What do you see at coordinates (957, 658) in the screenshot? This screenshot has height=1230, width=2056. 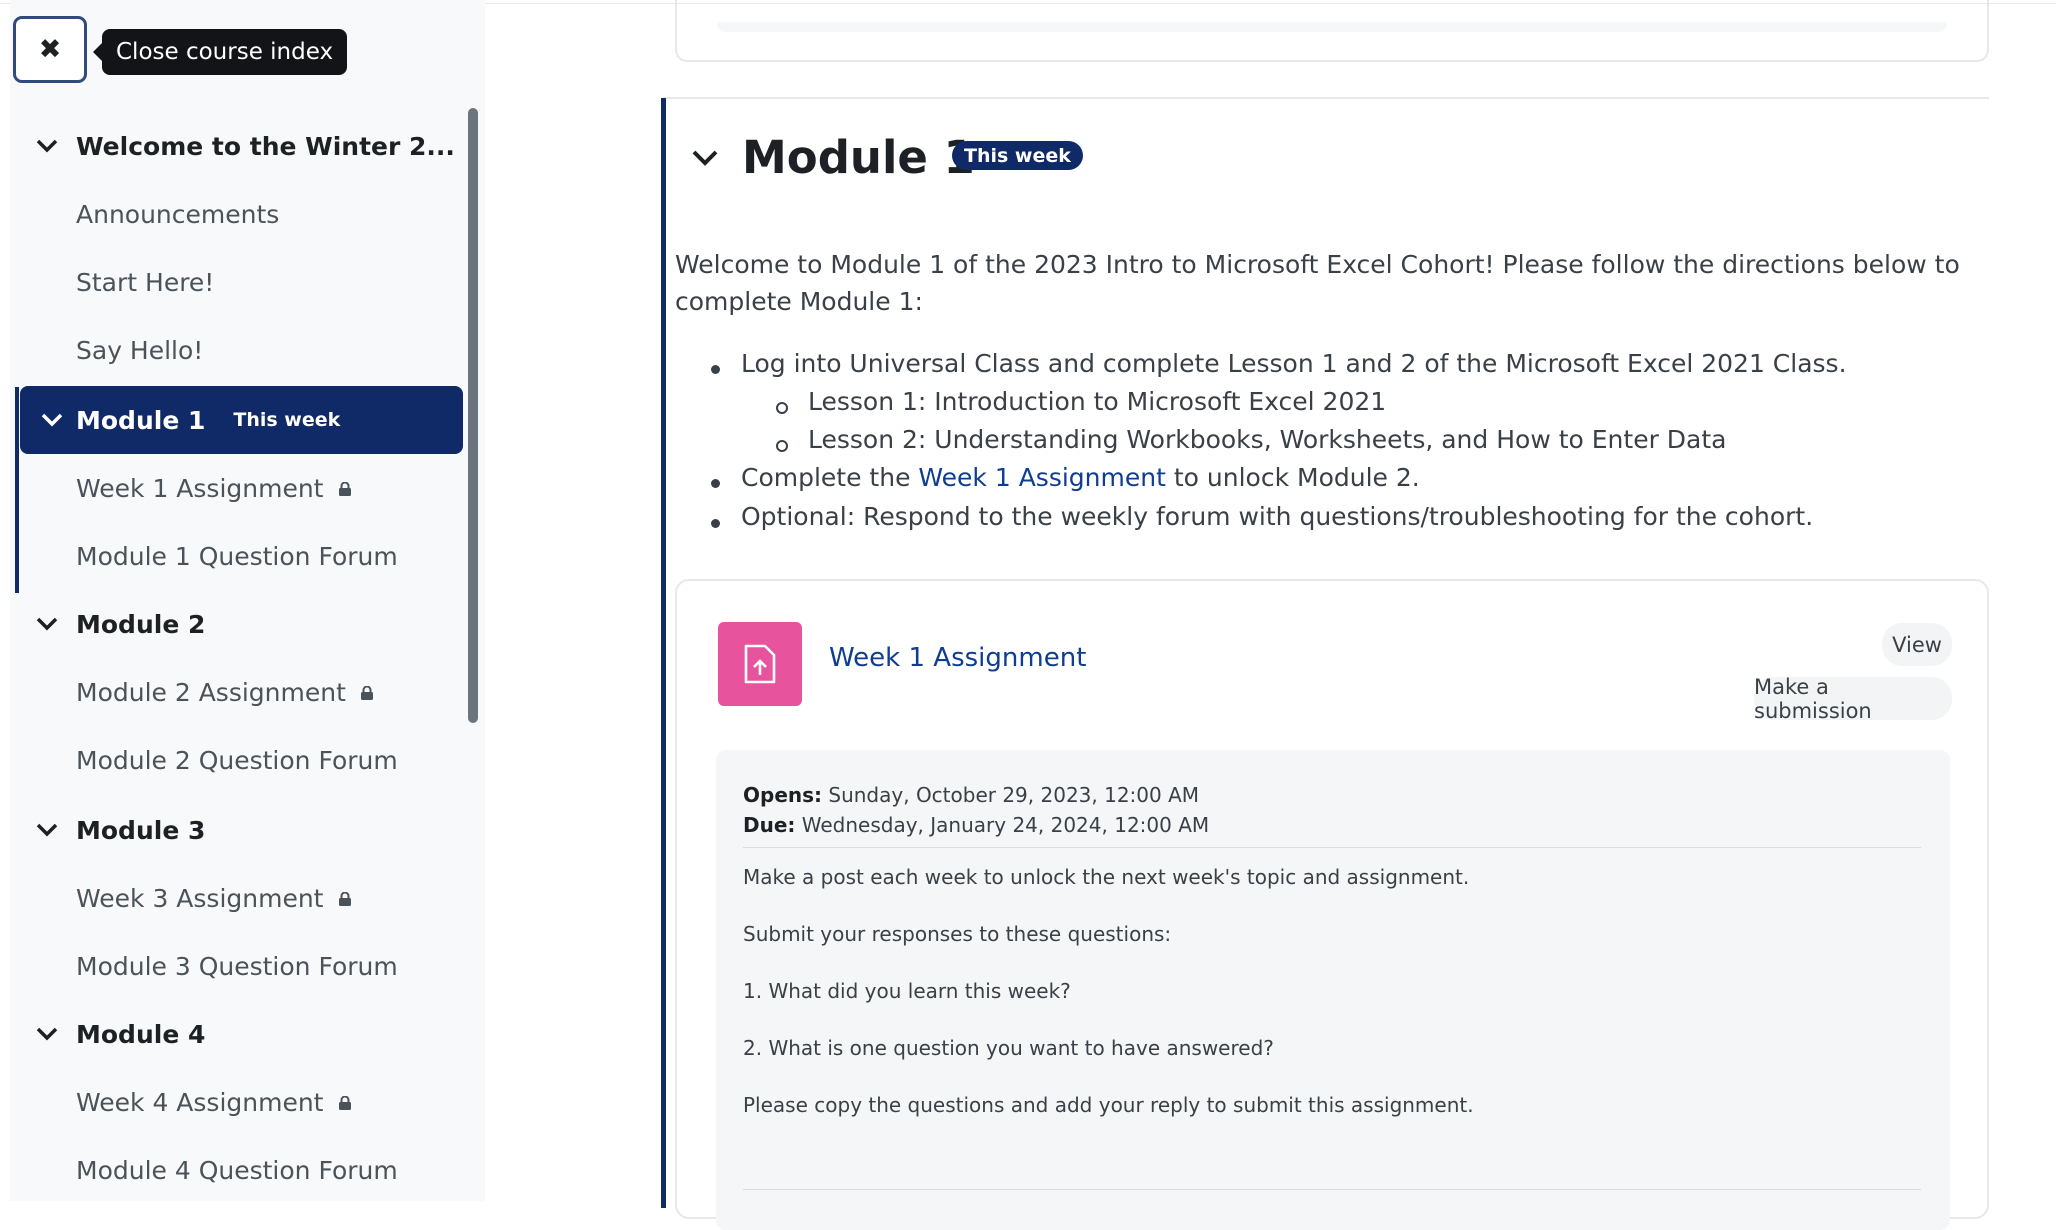 I see `activity-name-link: Week 1 Assignment` at bounding box center [957, 658].